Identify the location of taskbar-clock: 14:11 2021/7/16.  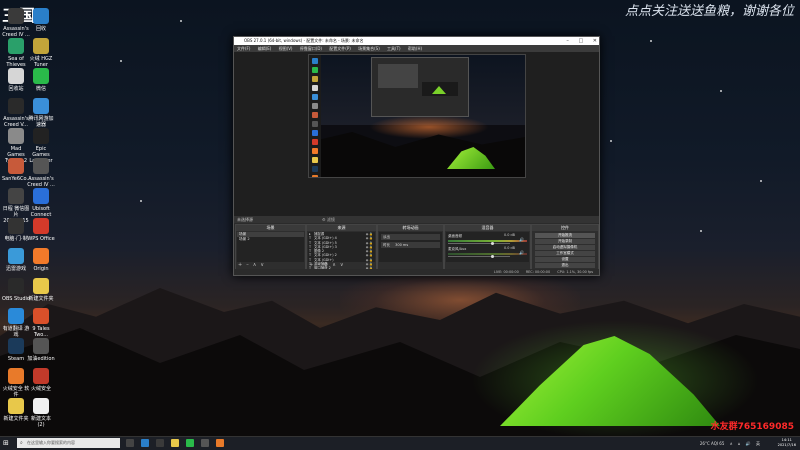
(787, 443).